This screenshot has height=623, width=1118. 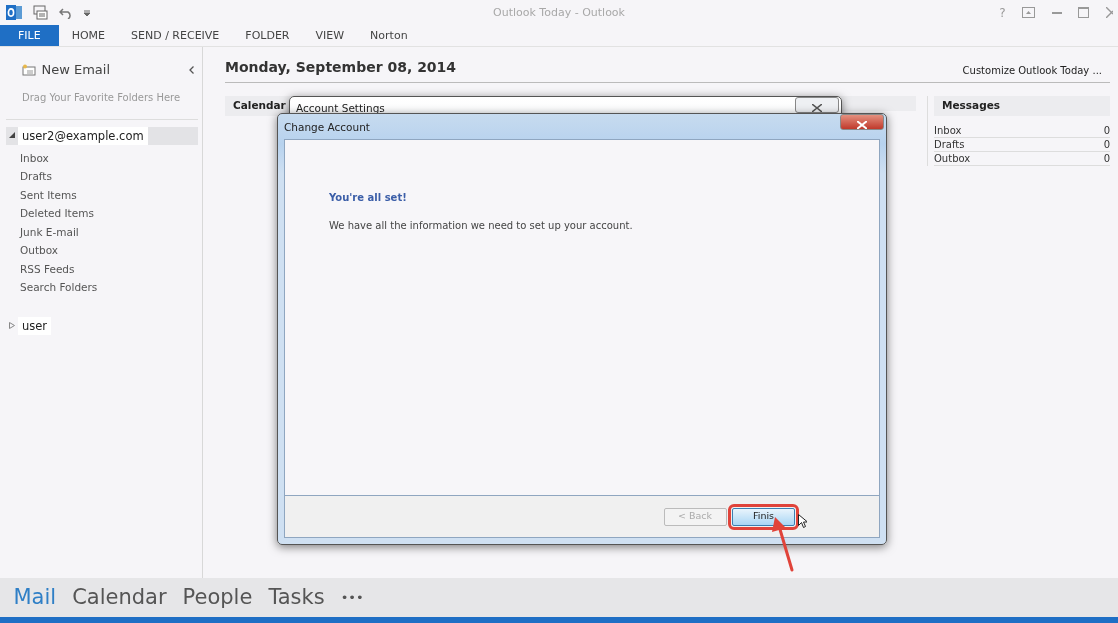 I want to click on ribbon-tab: FILE, so click(x=29, y=35).